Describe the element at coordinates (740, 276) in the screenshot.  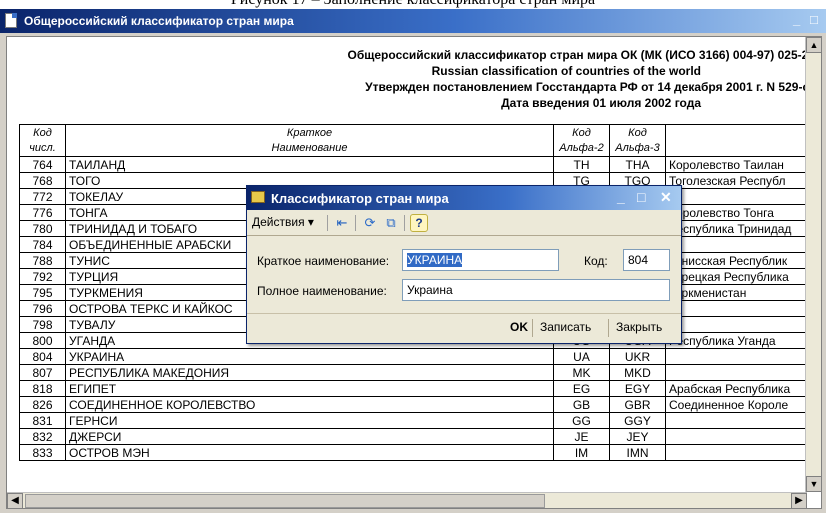
I see `cell-full-name: Турецкая Республика` at that location.